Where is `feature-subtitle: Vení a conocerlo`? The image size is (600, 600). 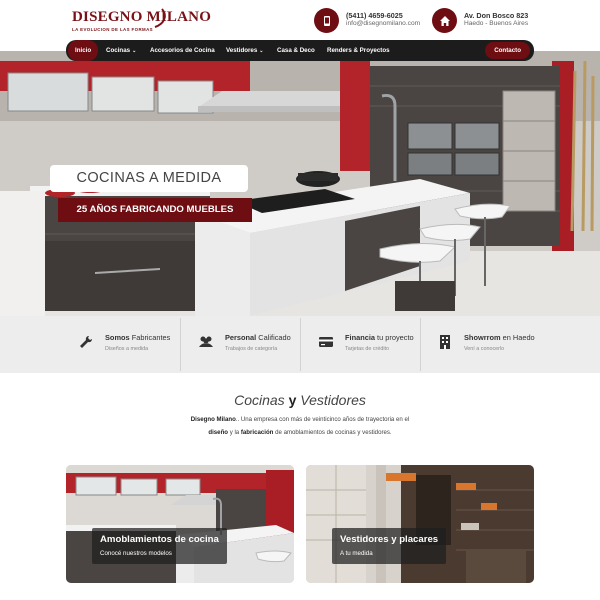
feature-subtitle: Vení a conocerlo is located at coordinates (484, 349).